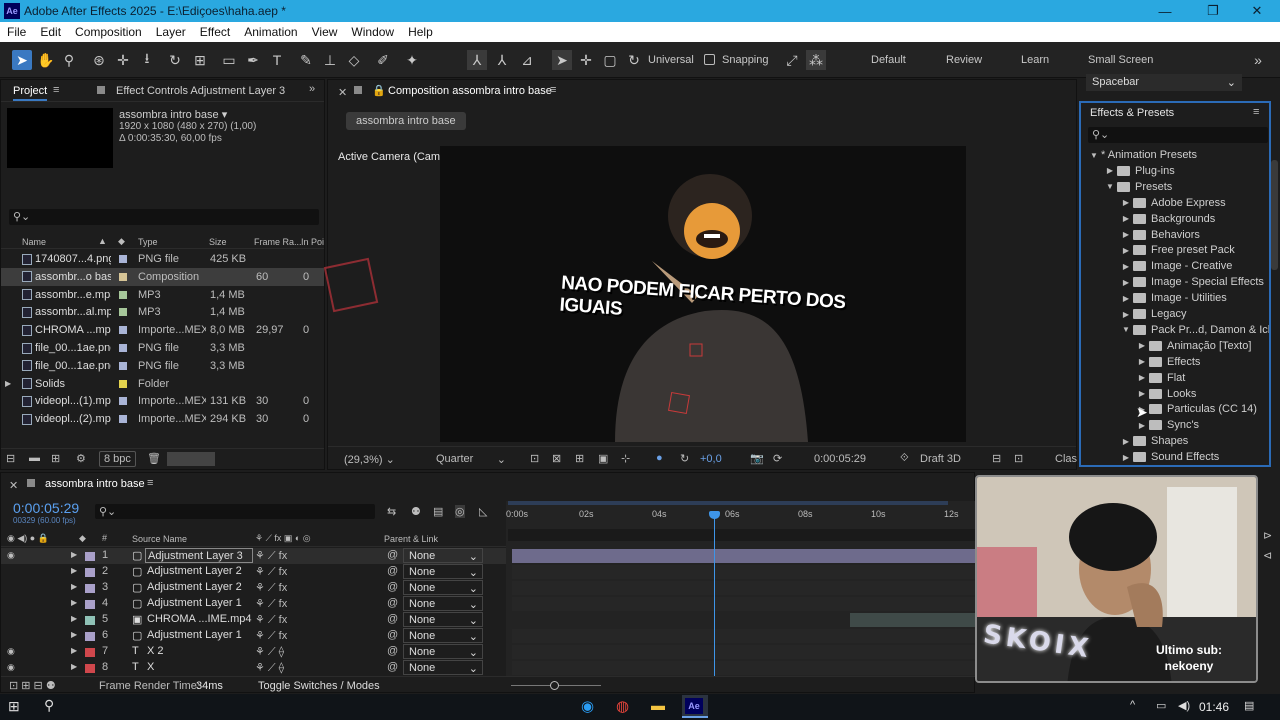  Describe the element at coordinates (319, 686) in the screenshot. I see `toggle-switches-modes: Toggle Switches / Modes` at that location.